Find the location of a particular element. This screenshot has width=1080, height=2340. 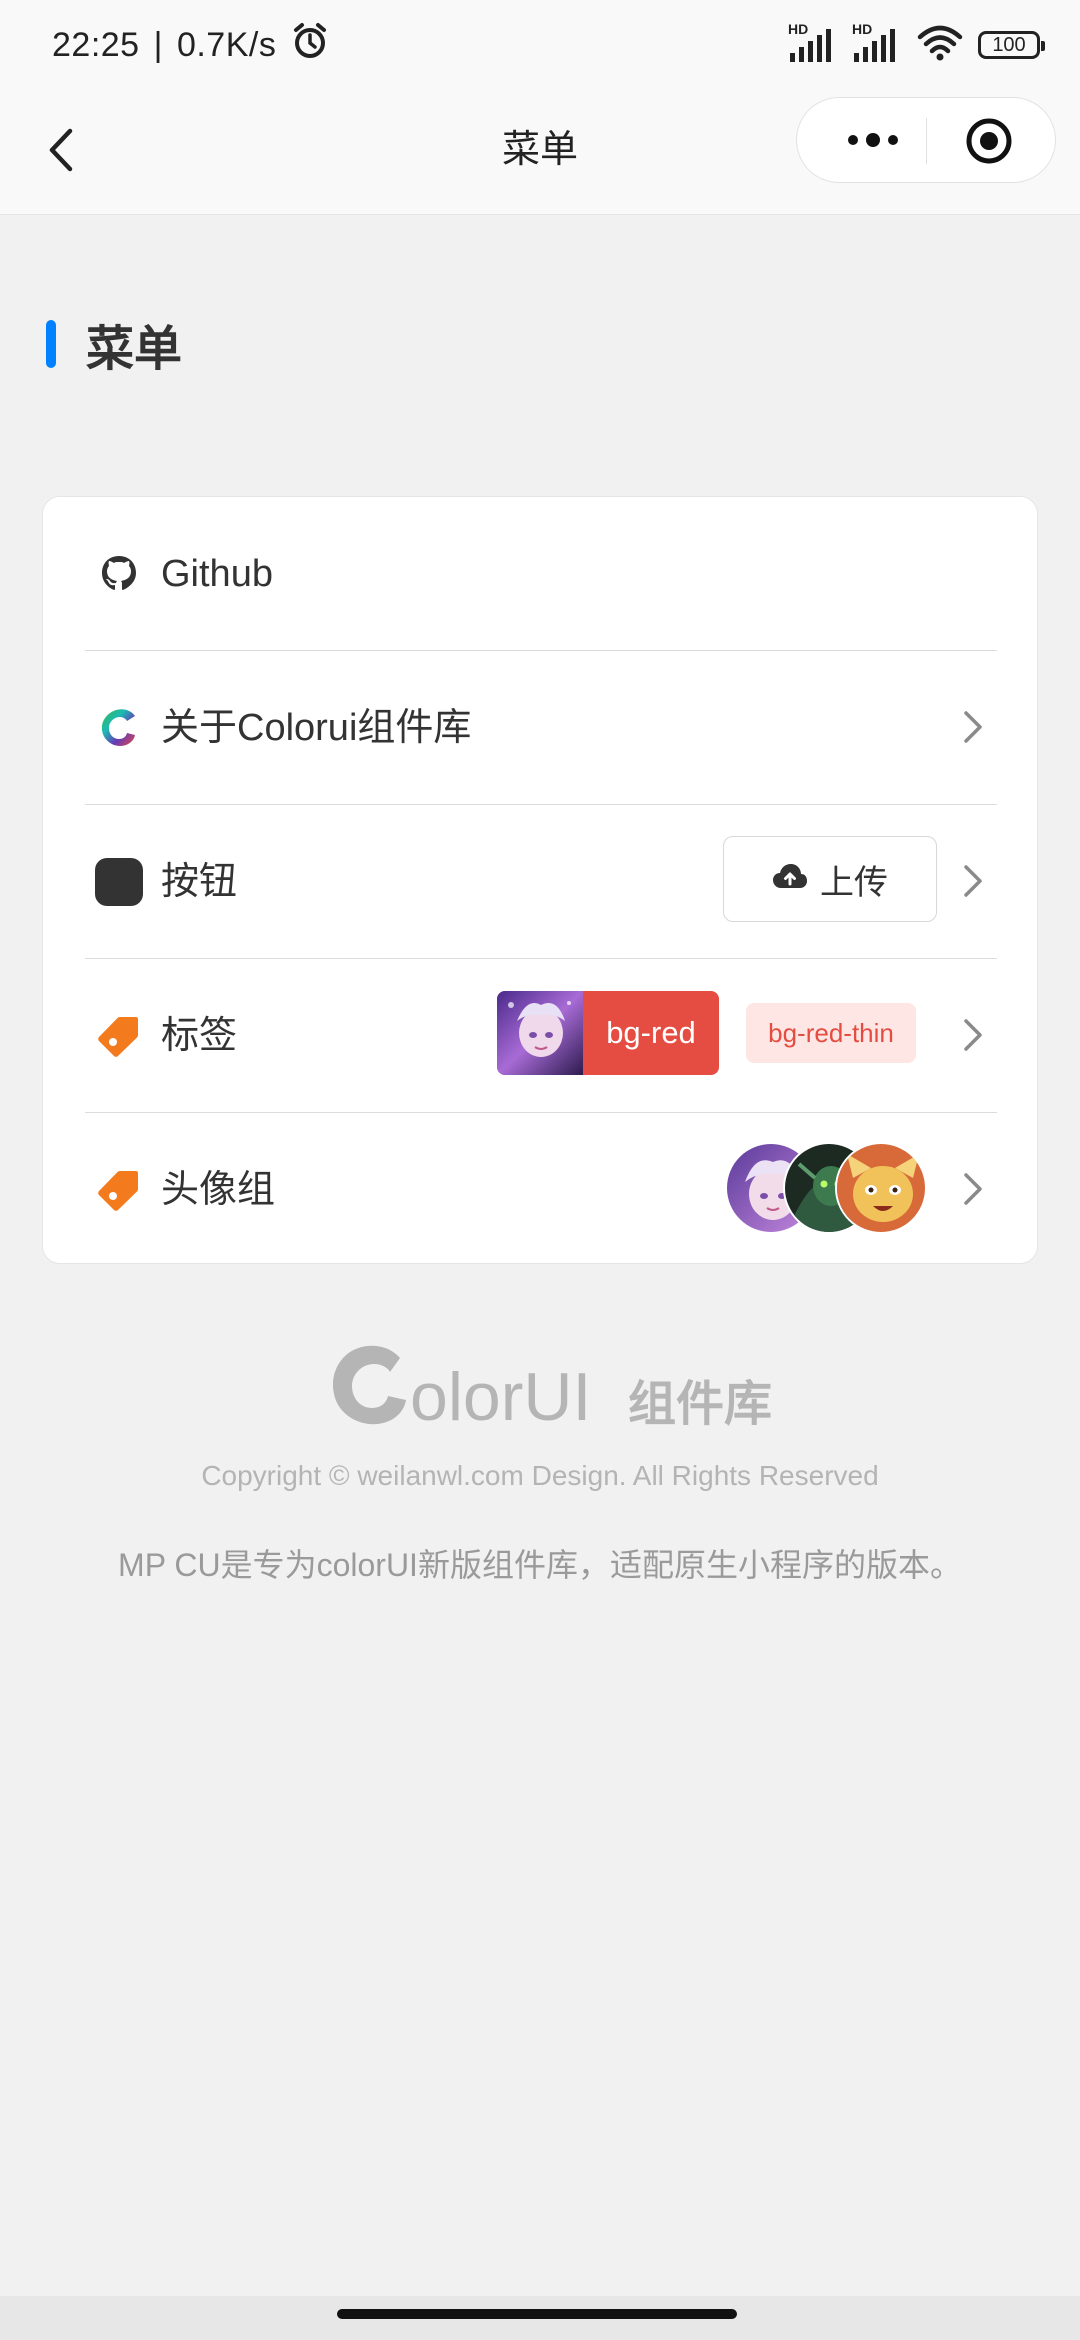

tag-avatar-image is located at coordinates (540, 1033).